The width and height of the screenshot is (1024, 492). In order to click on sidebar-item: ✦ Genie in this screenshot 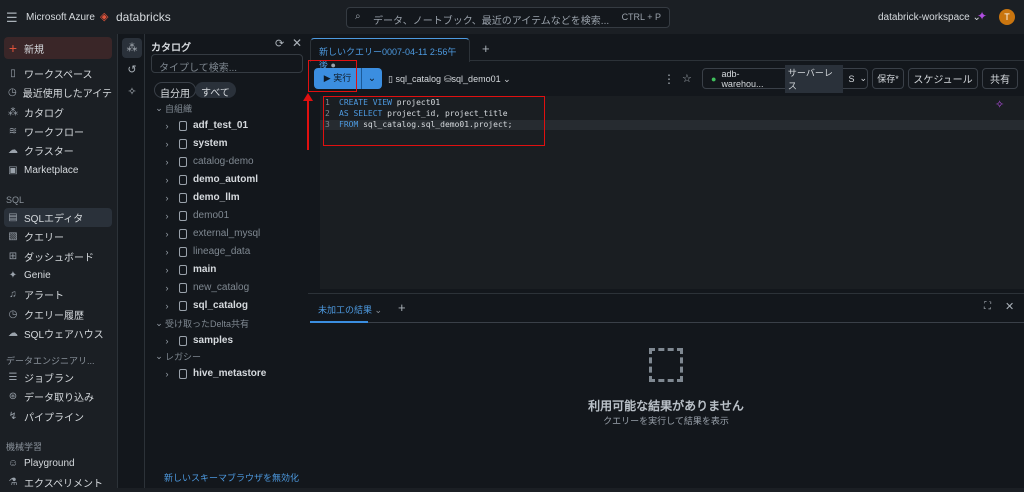, I will do `click(58, 275)`.